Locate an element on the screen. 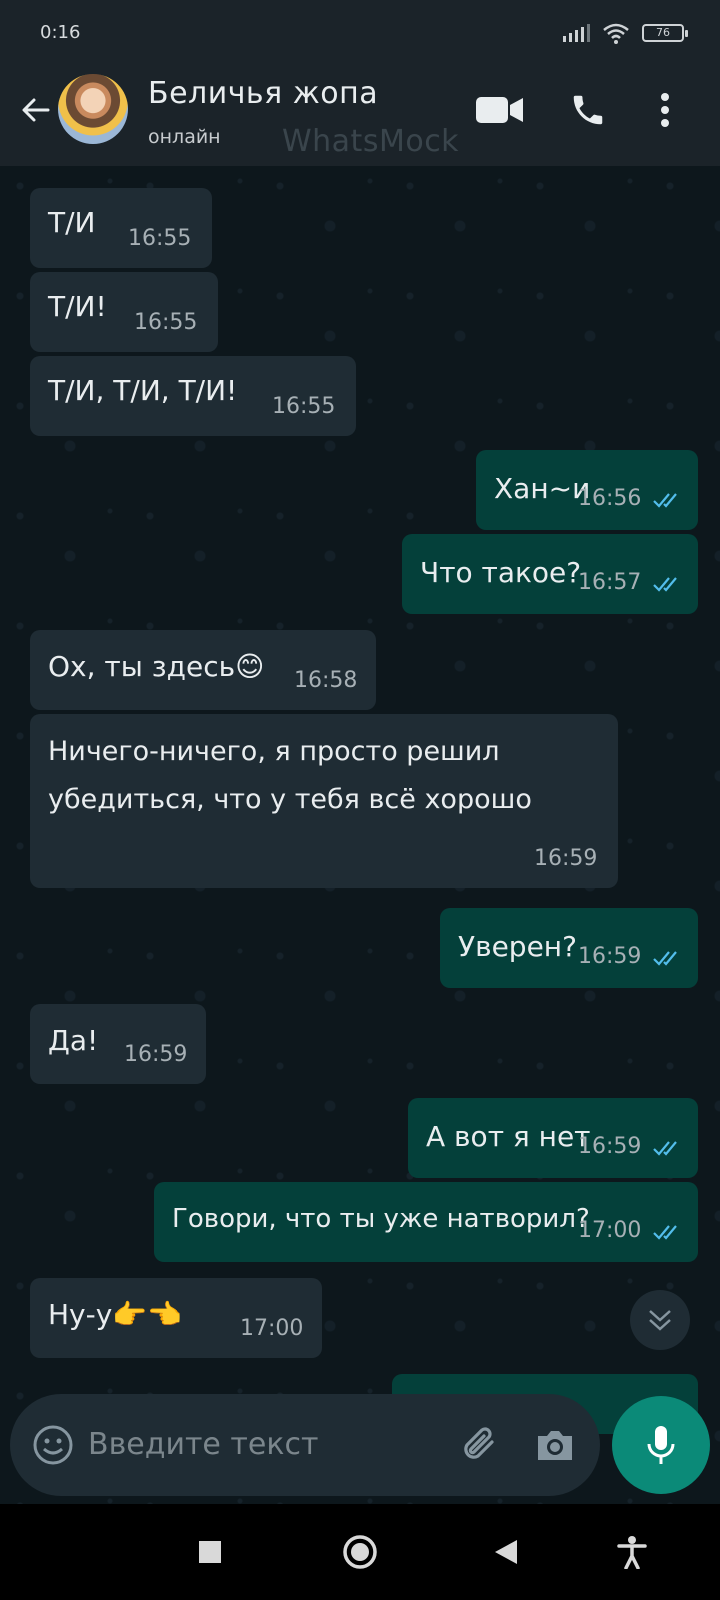 This screenshot has height=1600, width=720. message-bubble-incoming: Ох, ты здесь😊 16:58 is located at coordinates (203, 670).